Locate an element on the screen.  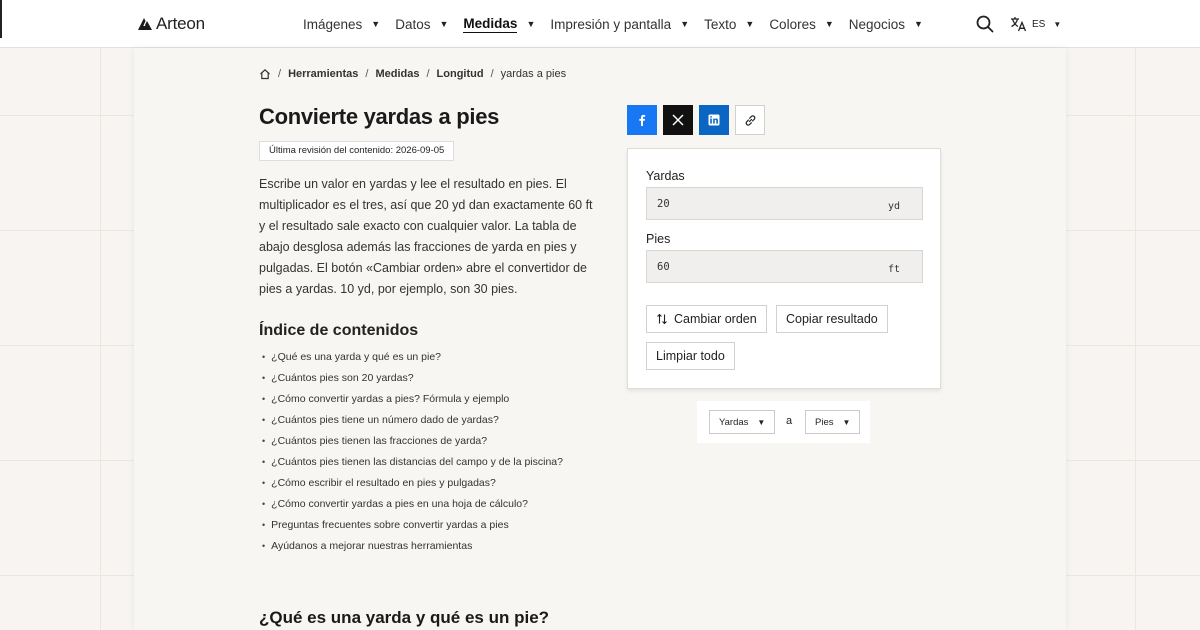
section-title: ¿Qué es una yarda y qué es un pie? is located at coordinates (404, 617).